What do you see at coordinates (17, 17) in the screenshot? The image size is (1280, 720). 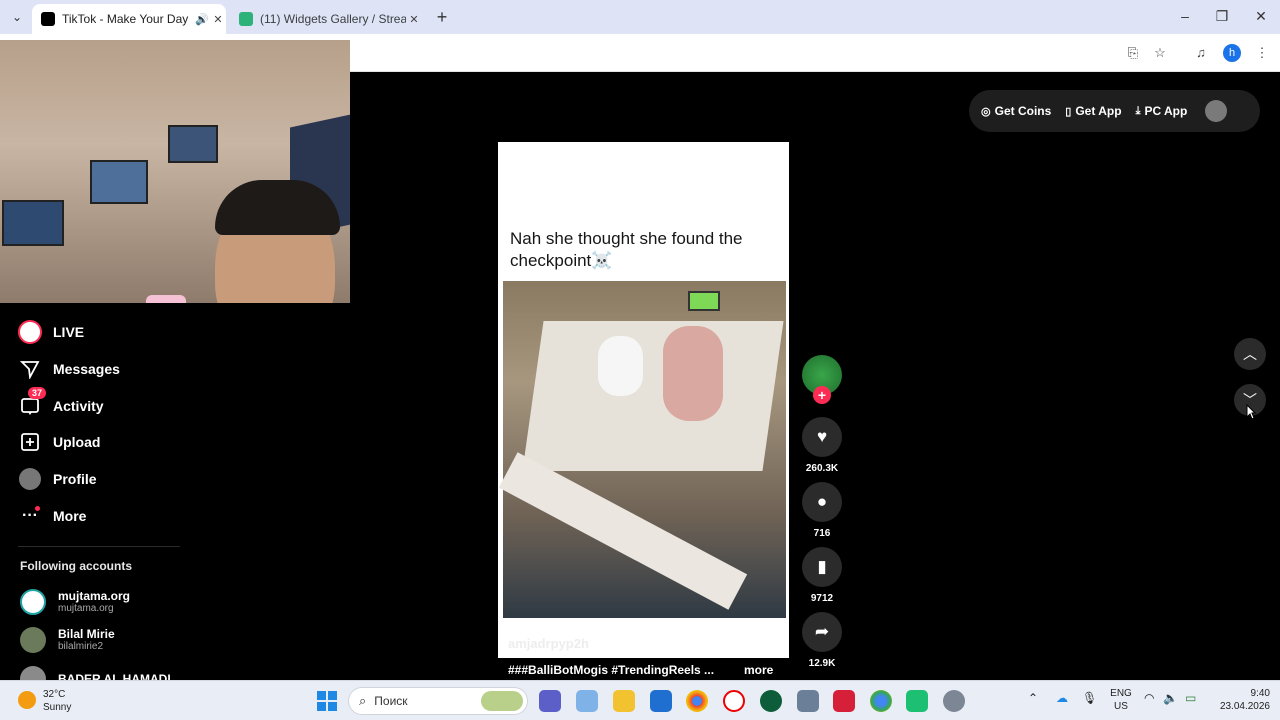 I see `tab-search-button: ⌄` at bounding box center [17, 17].